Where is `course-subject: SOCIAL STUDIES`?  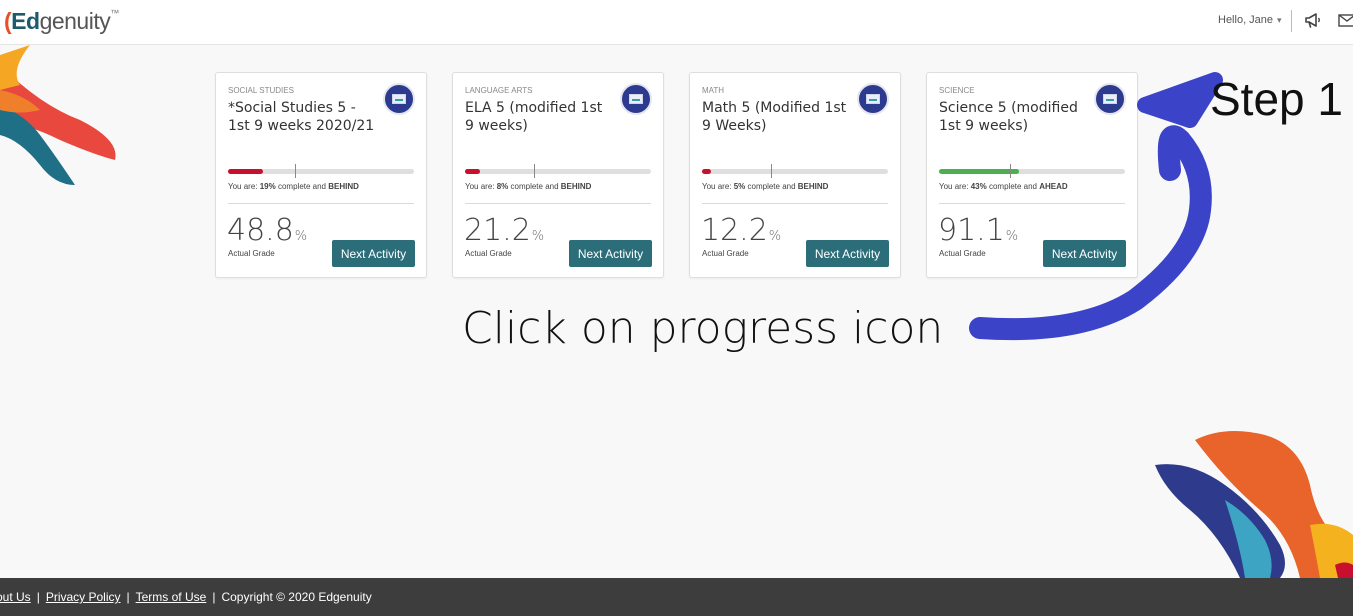
course-subject: SOCIAL STUDIES is located at coordinates (261, 90).